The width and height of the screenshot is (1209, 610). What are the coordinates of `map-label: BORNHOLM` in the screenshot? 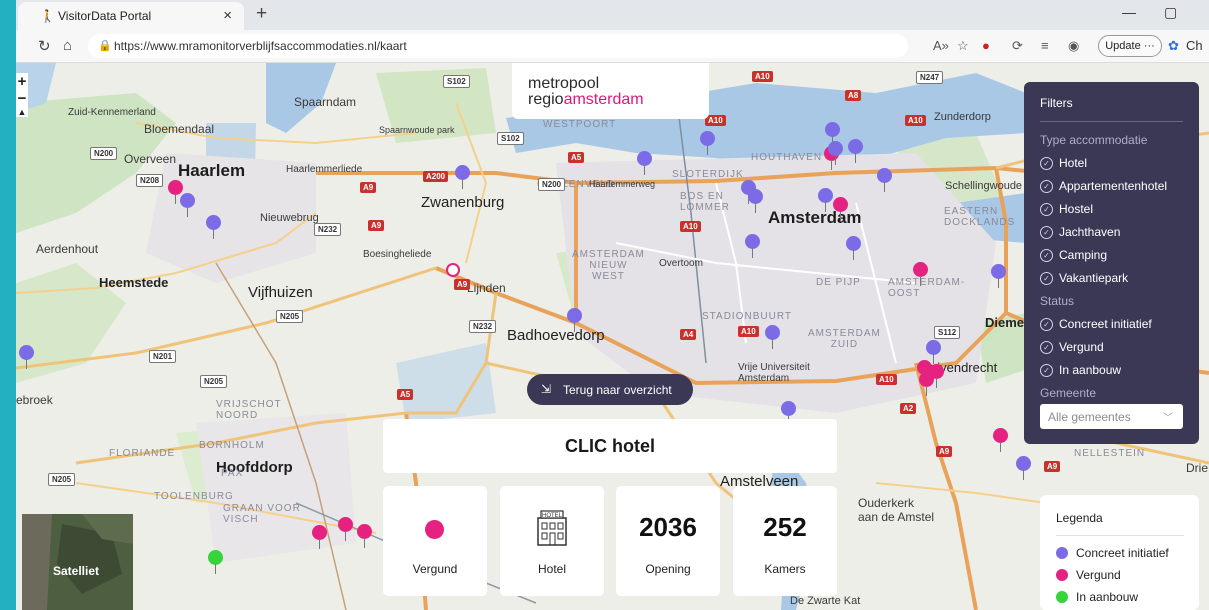 It's located at (232, 445).